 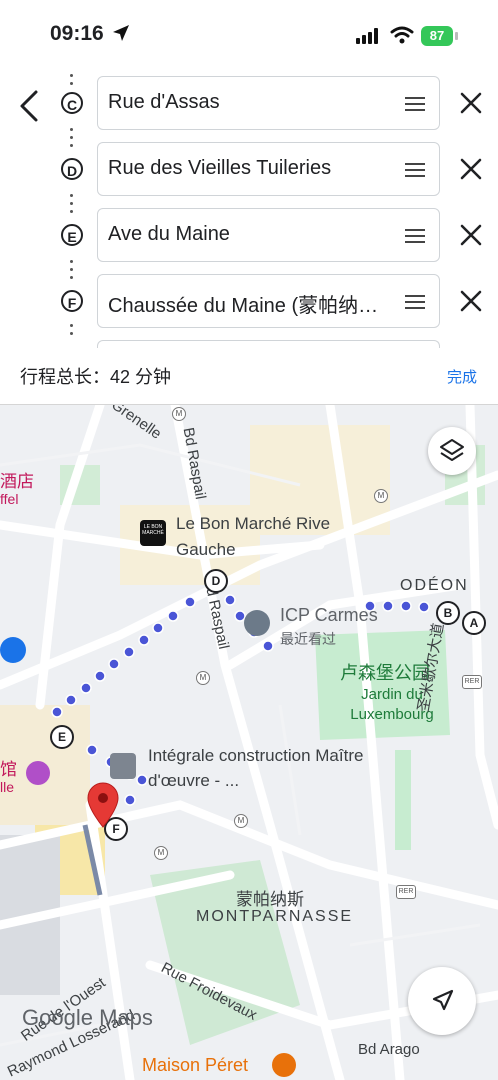 I want to click on poi-label: Maison Péret, so click(x=195, y=1065).